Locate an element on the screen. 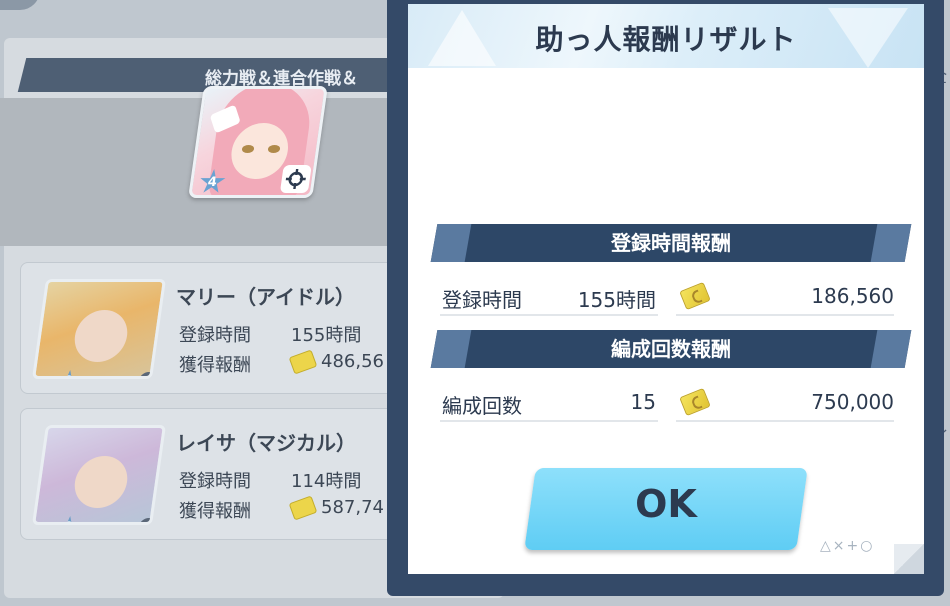  helper-card: 2 + レイサ（マジカル） 登録時間 114時間 獲得報酬 587,74 is located at coordinates (220, 474).